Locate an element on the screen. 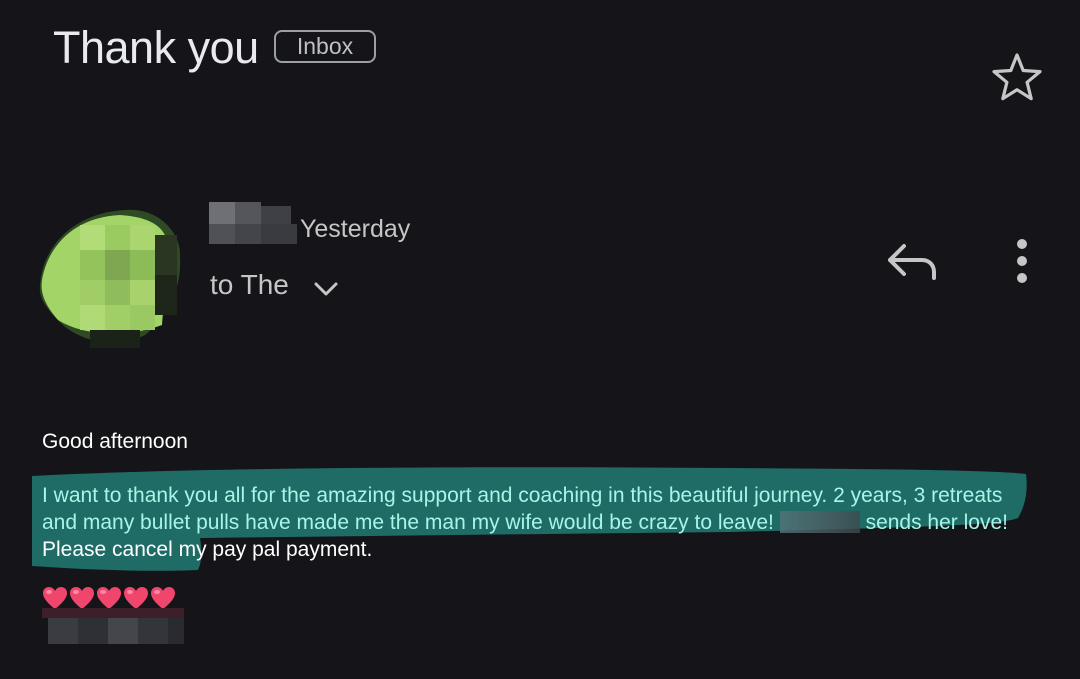 Image resolution: width=1080 pixels, height=679 pixels. highlighted-text-continued: sends her love! is located at coordinates (936, 522).